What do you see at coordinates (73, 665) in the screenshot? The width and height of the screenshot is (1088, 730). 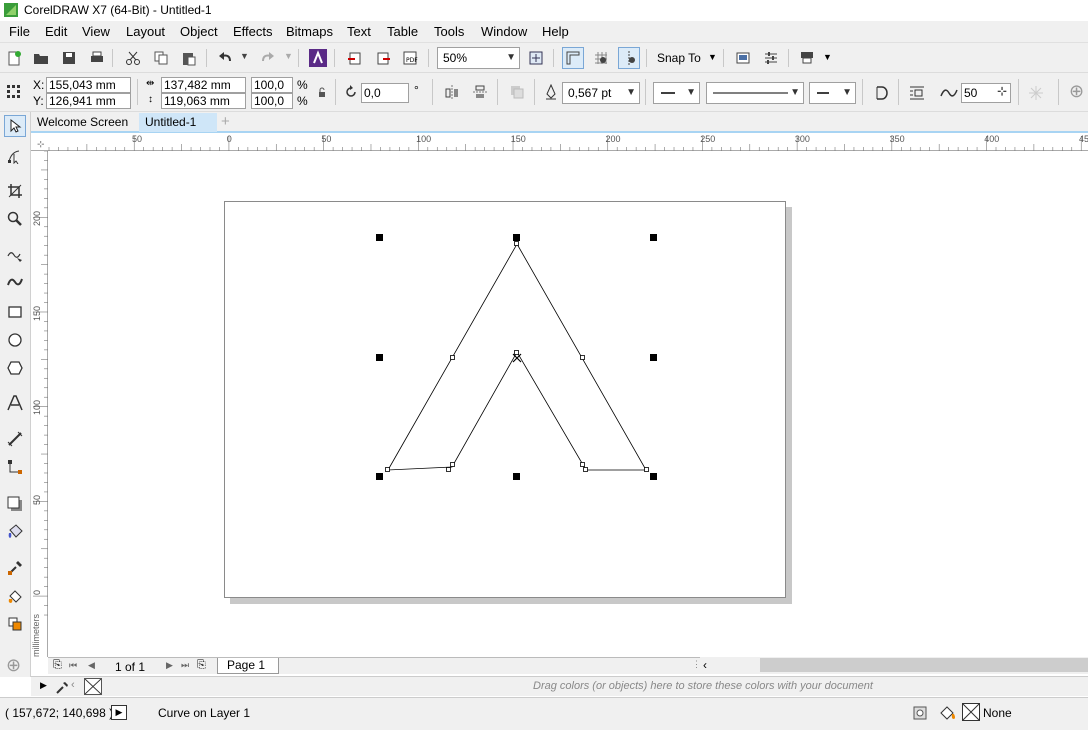 I see `first-page-icon: ⏮` at bounding box center [73, 665].